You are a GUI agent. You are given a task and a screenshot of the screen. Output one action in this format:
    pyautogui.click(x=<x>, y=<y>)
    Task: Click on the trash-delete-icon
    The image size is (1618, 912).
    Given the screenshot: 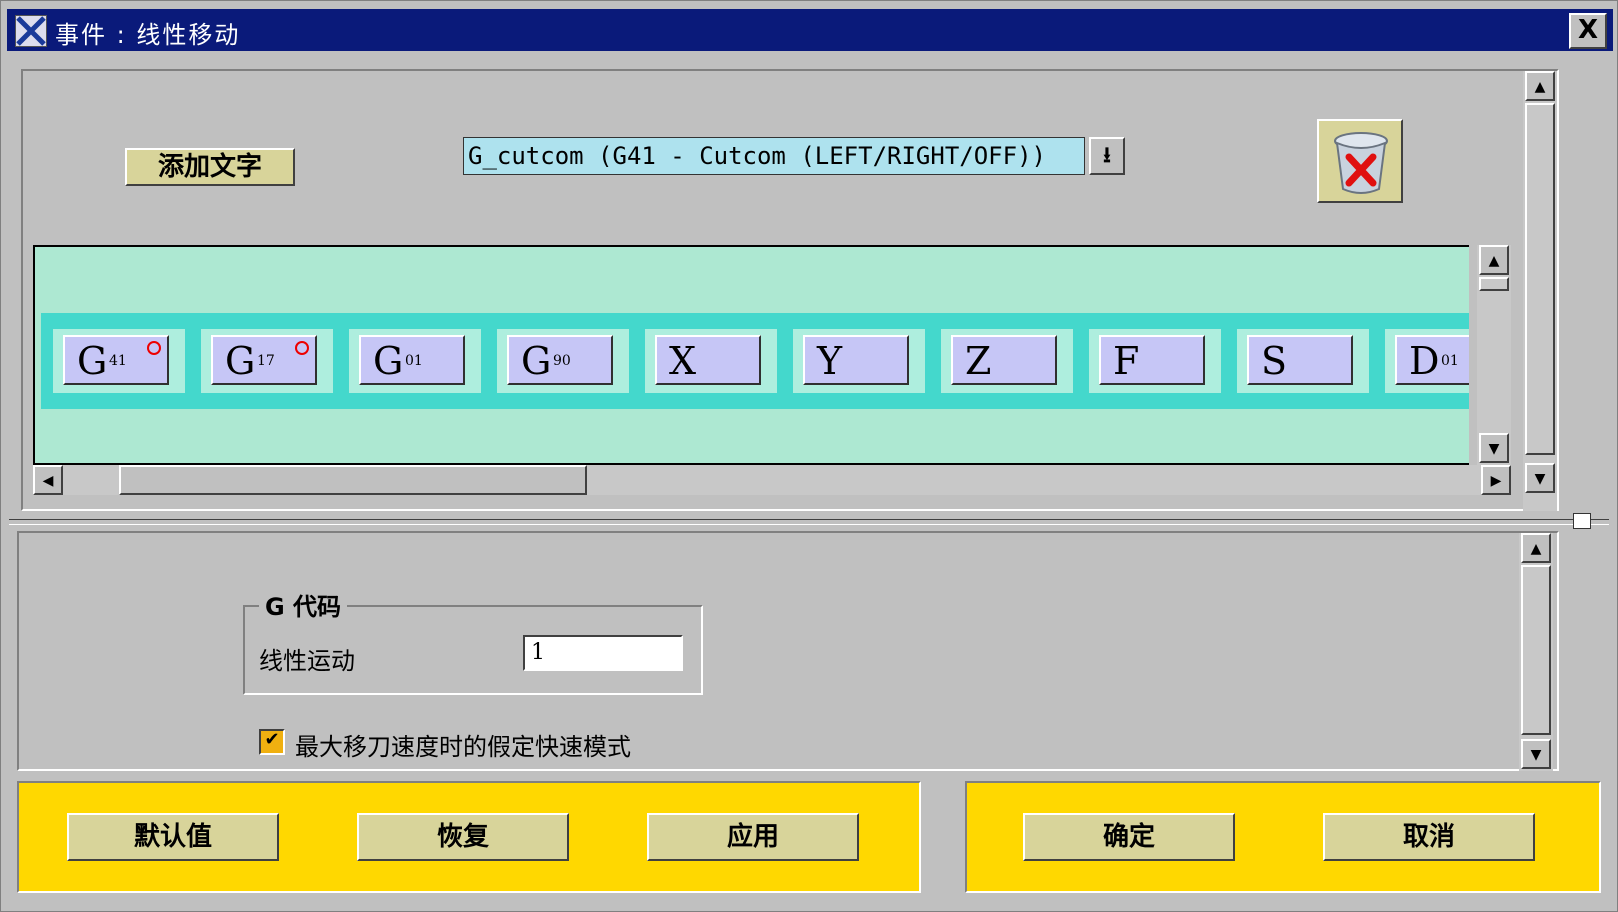 What is the action you would take?
    pyautogui.click(x=1361, y=163)
    